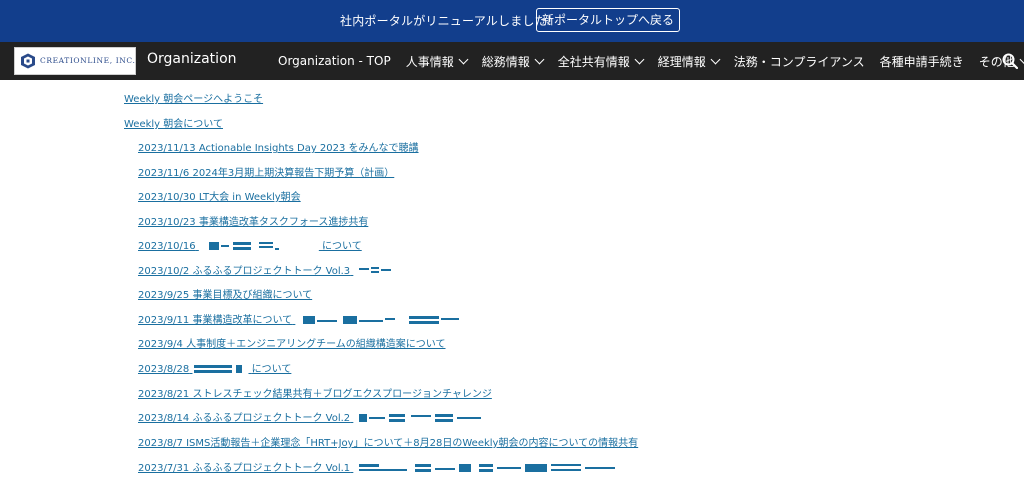  I want to click on nav-item-label: 全社共有情報, so click(593, 61).